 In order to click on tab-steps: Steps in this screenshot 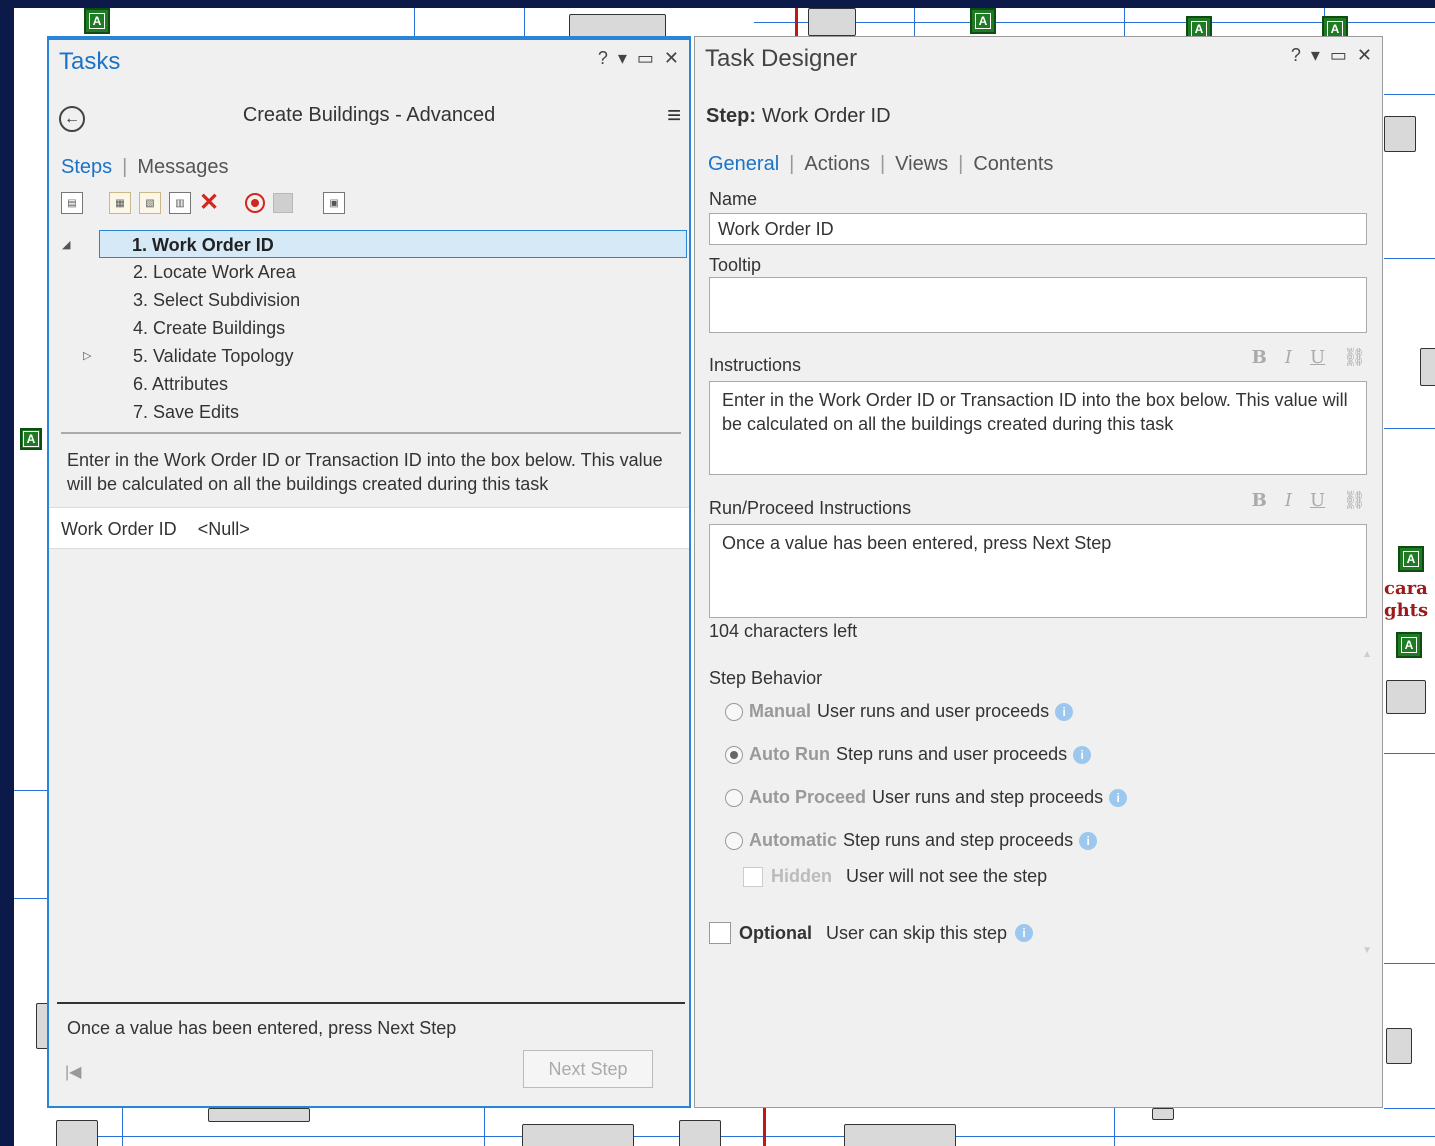, I will do `click(86, 167)`.